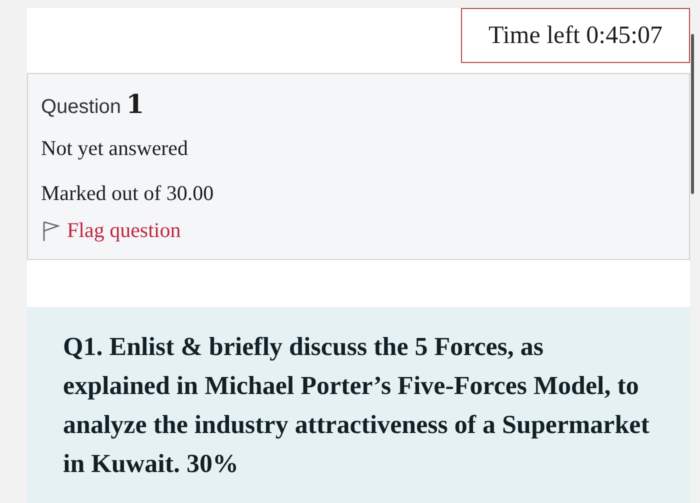 This screenshot has width=700, height=503. What do you see at coordinates (135, 105) in the screenshot?
I see `question-number: 1` at bounding box center [135, 105].